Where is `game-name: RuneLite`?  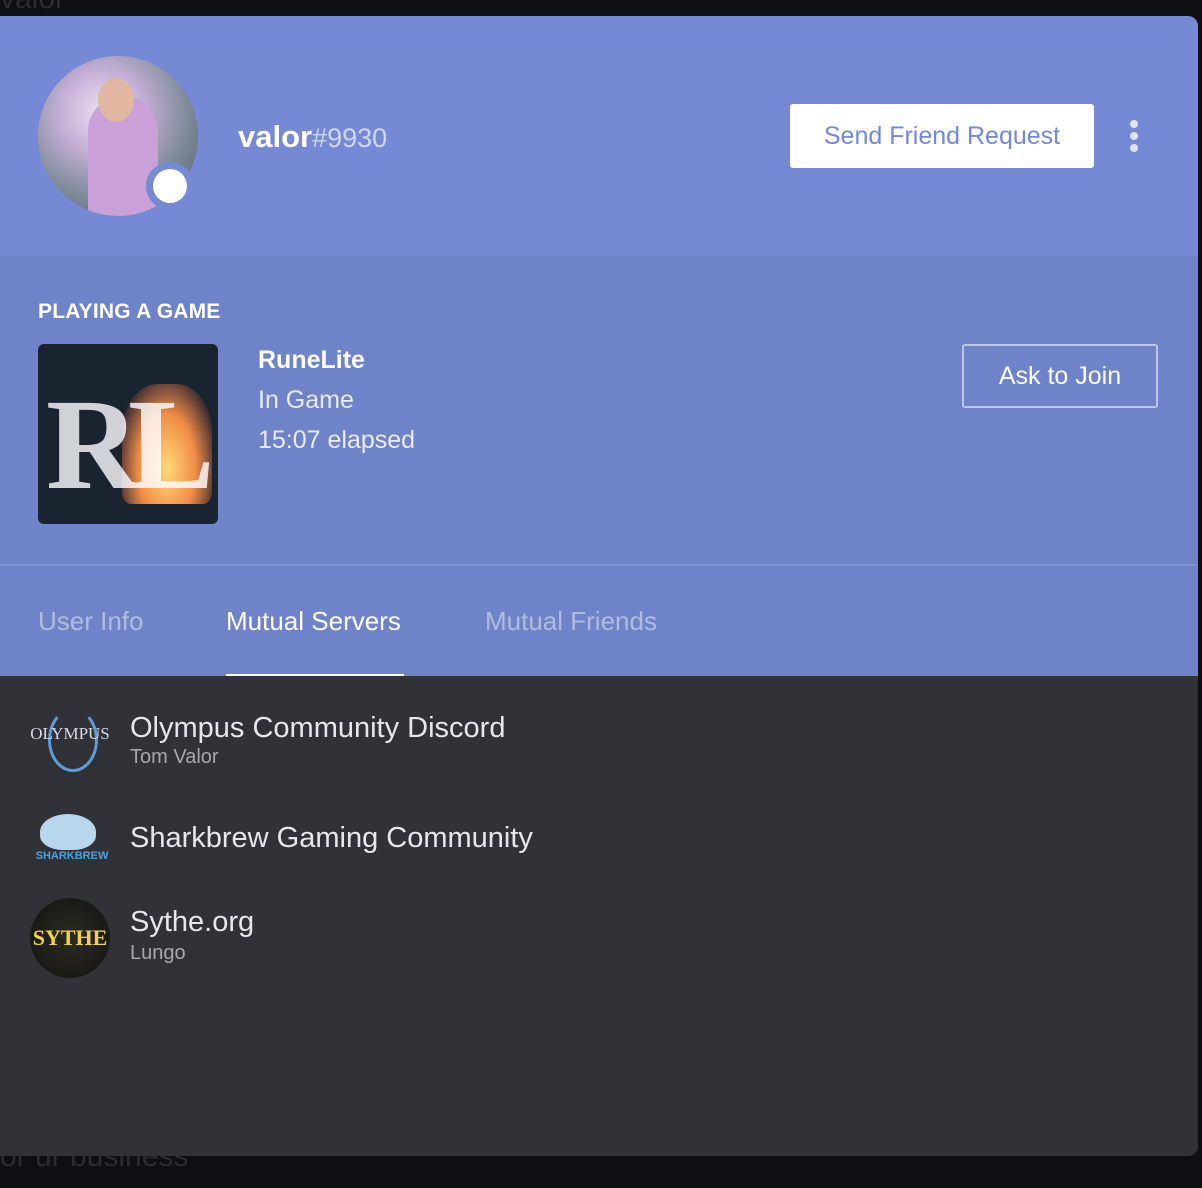 game-name: RuneLite is located at coordinates (311, 360).